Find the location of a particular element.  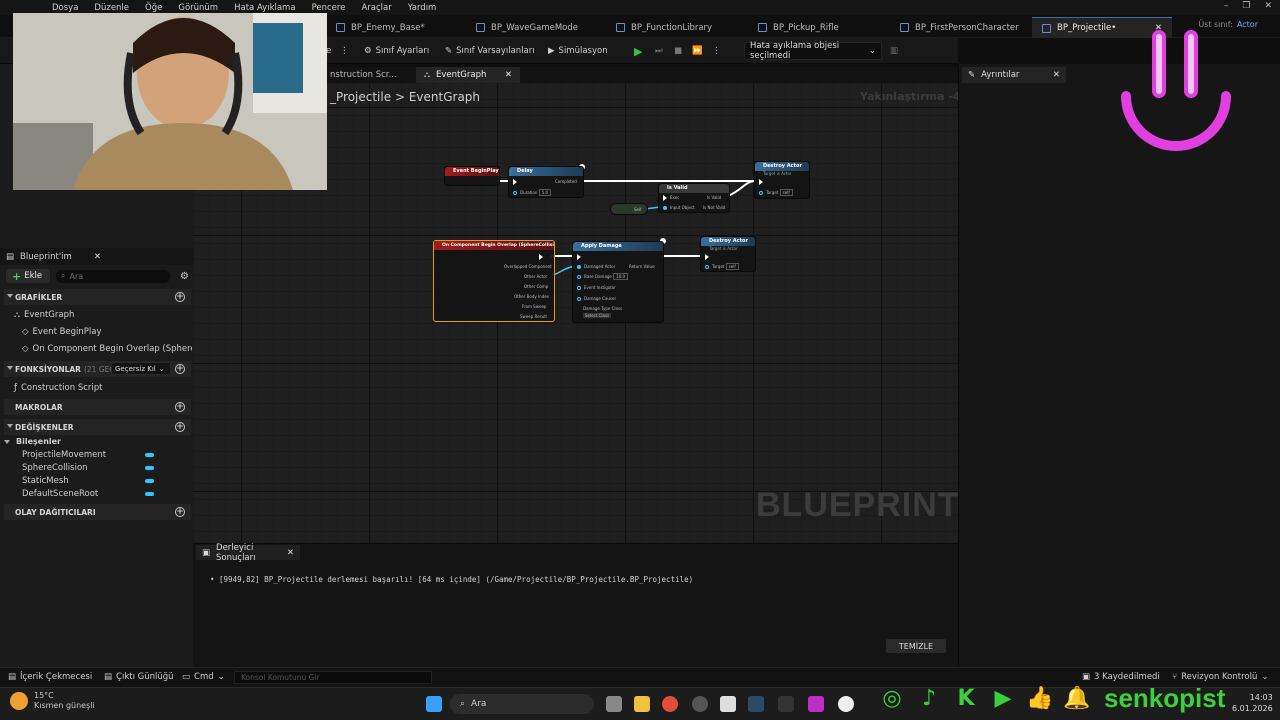

pin-label: Target is located at coordinates (772, 192).